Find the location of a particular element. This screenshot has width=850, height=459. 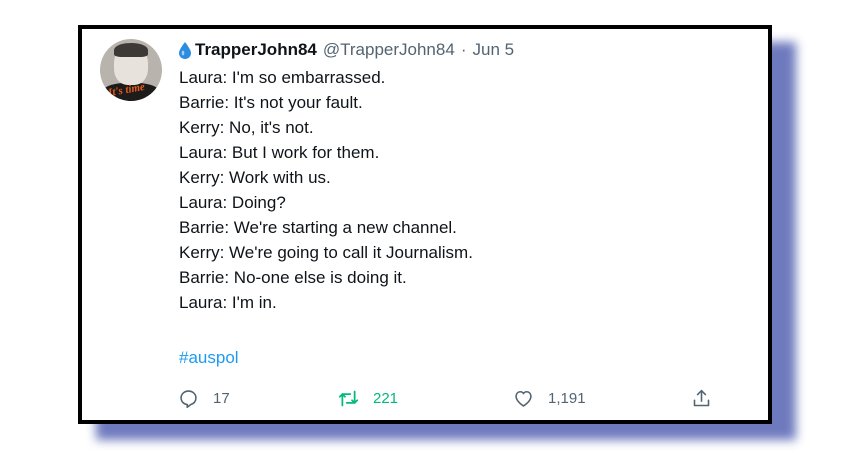

tweet-line: Laura: I'm so embarrassed. is located at coordinates (282, 77).